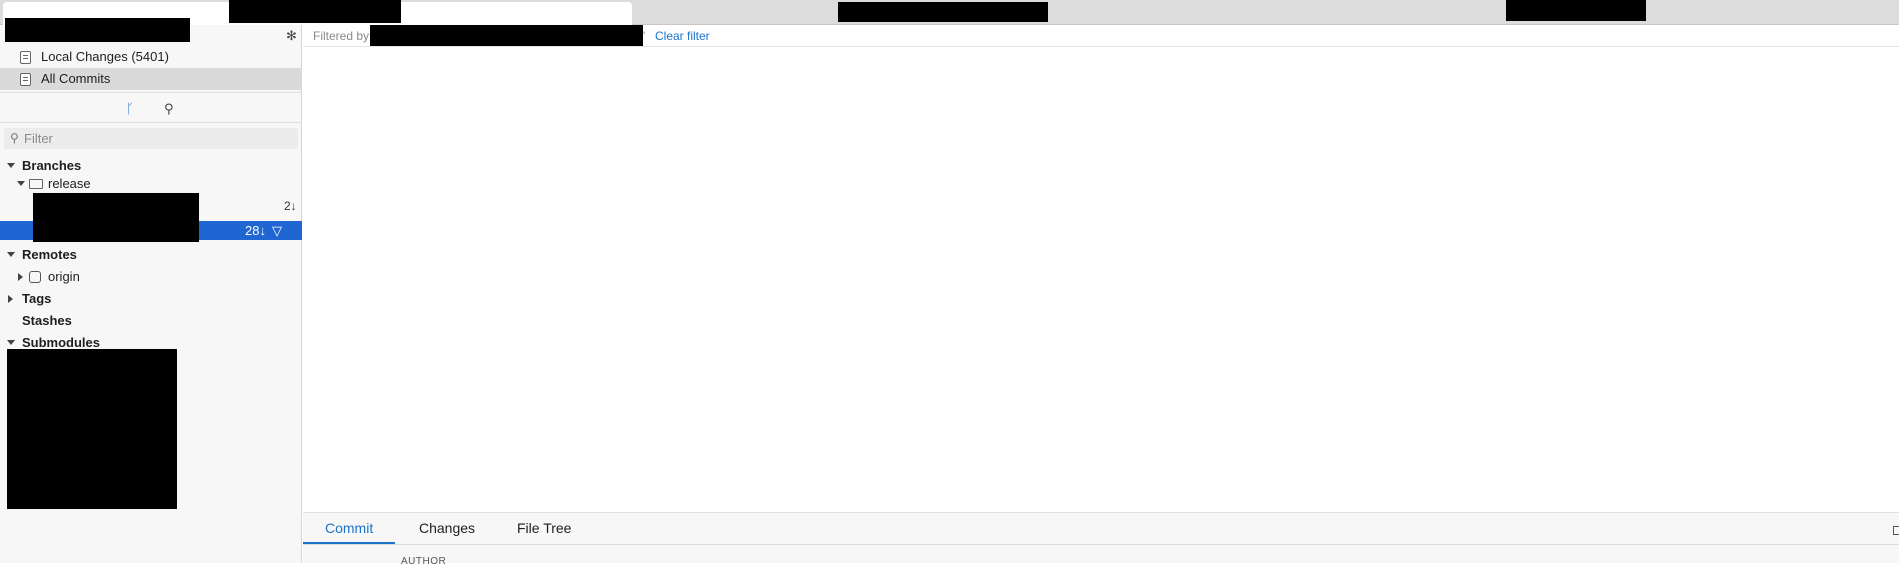 The image size is (1899, 567). What do you see at coordinates (47, 320) in the screenshot?
I see `tree-stashes-label: Stashes` at bounding box center [47, 320].